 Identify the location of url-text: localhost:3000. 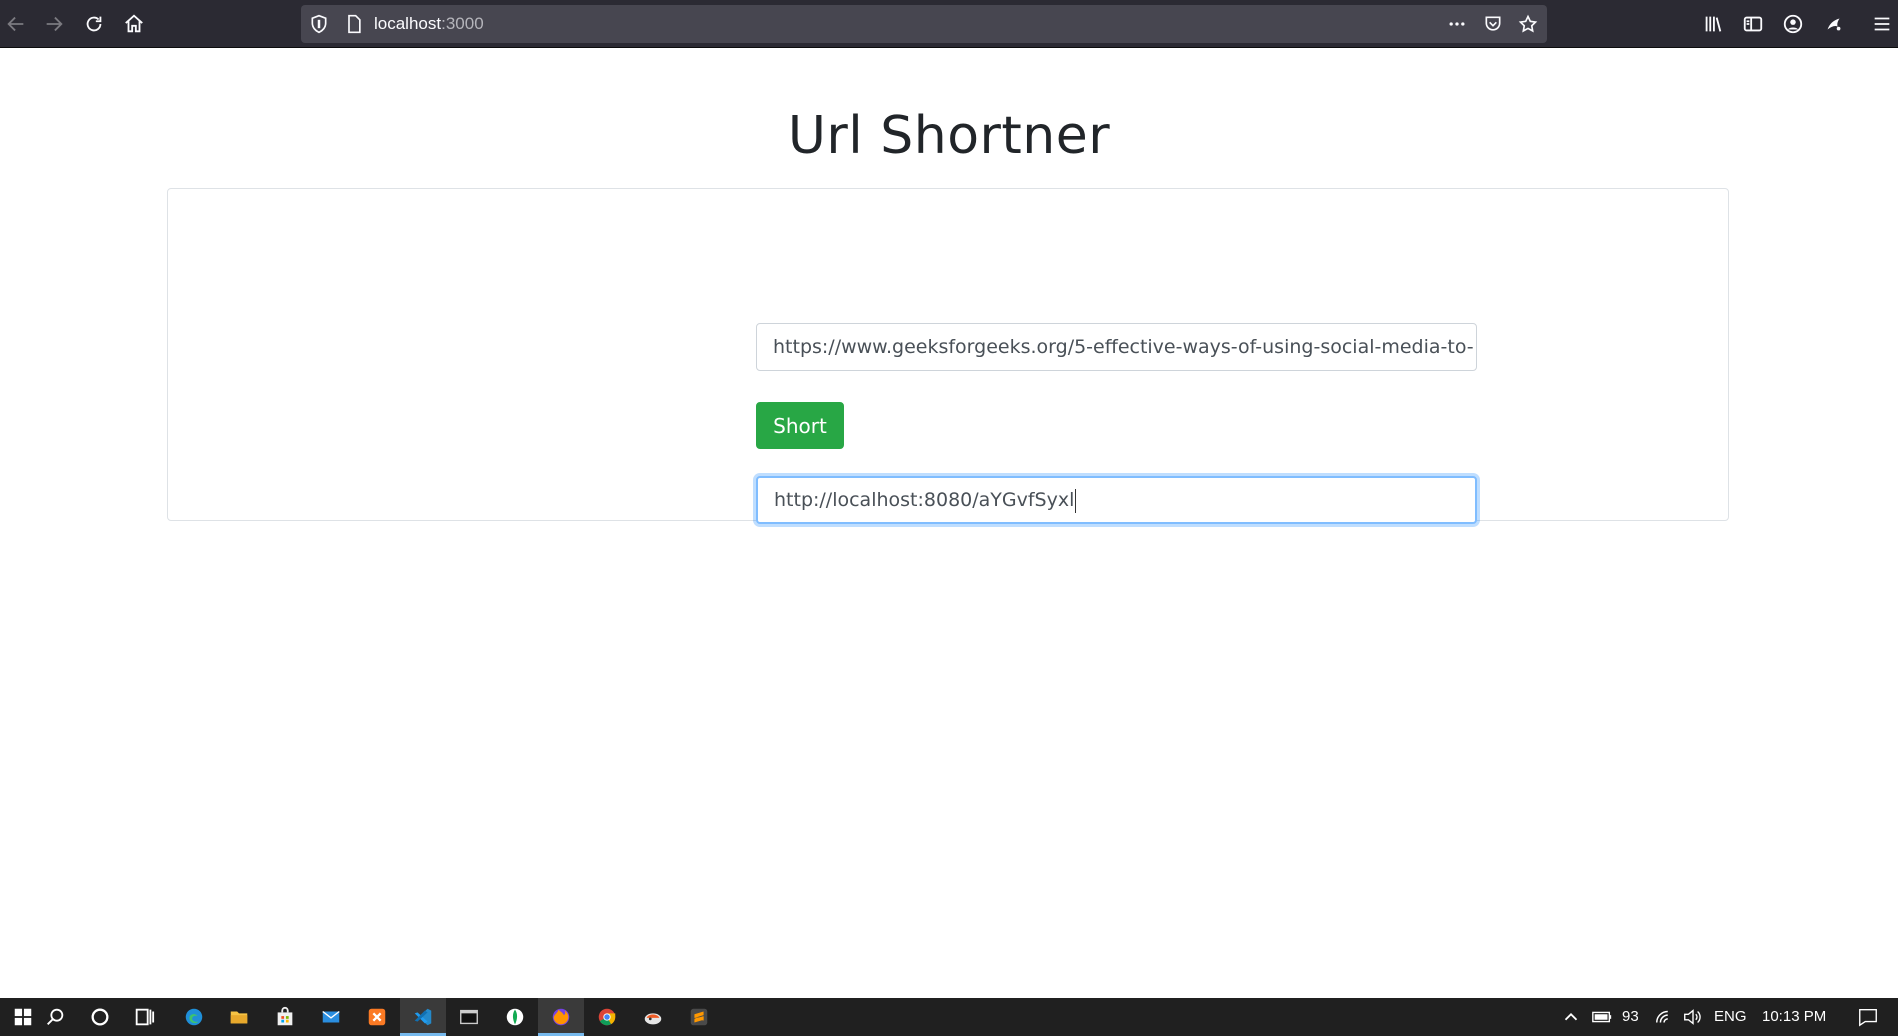
(429, 24).